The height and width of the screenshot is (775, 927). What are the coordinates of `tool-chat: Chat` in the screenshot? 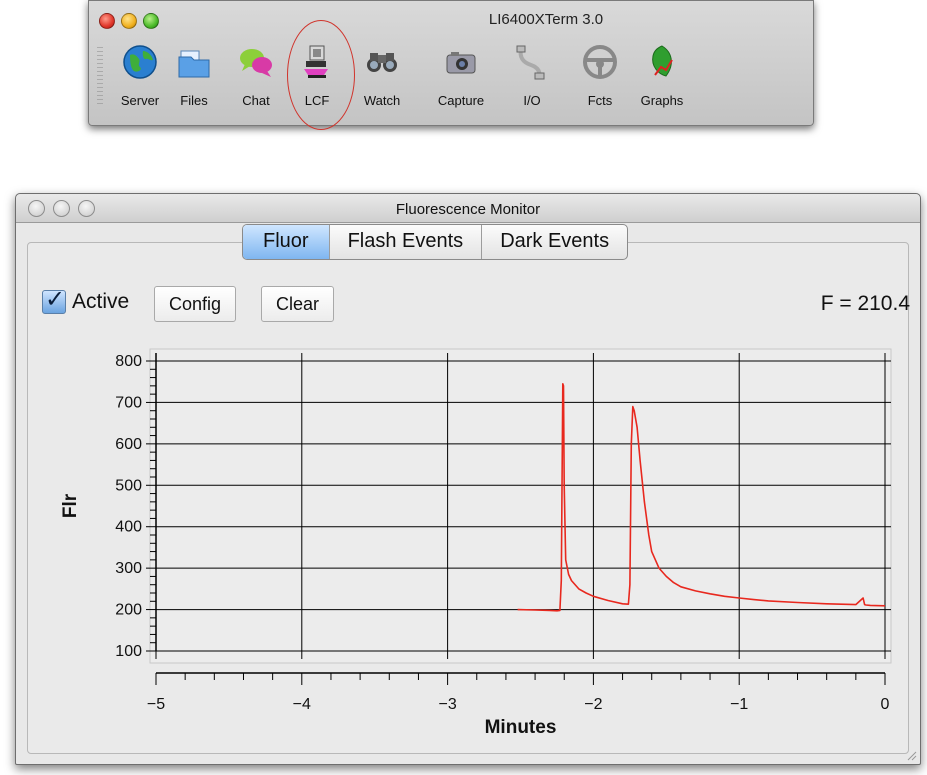 It's located at (256, 75).